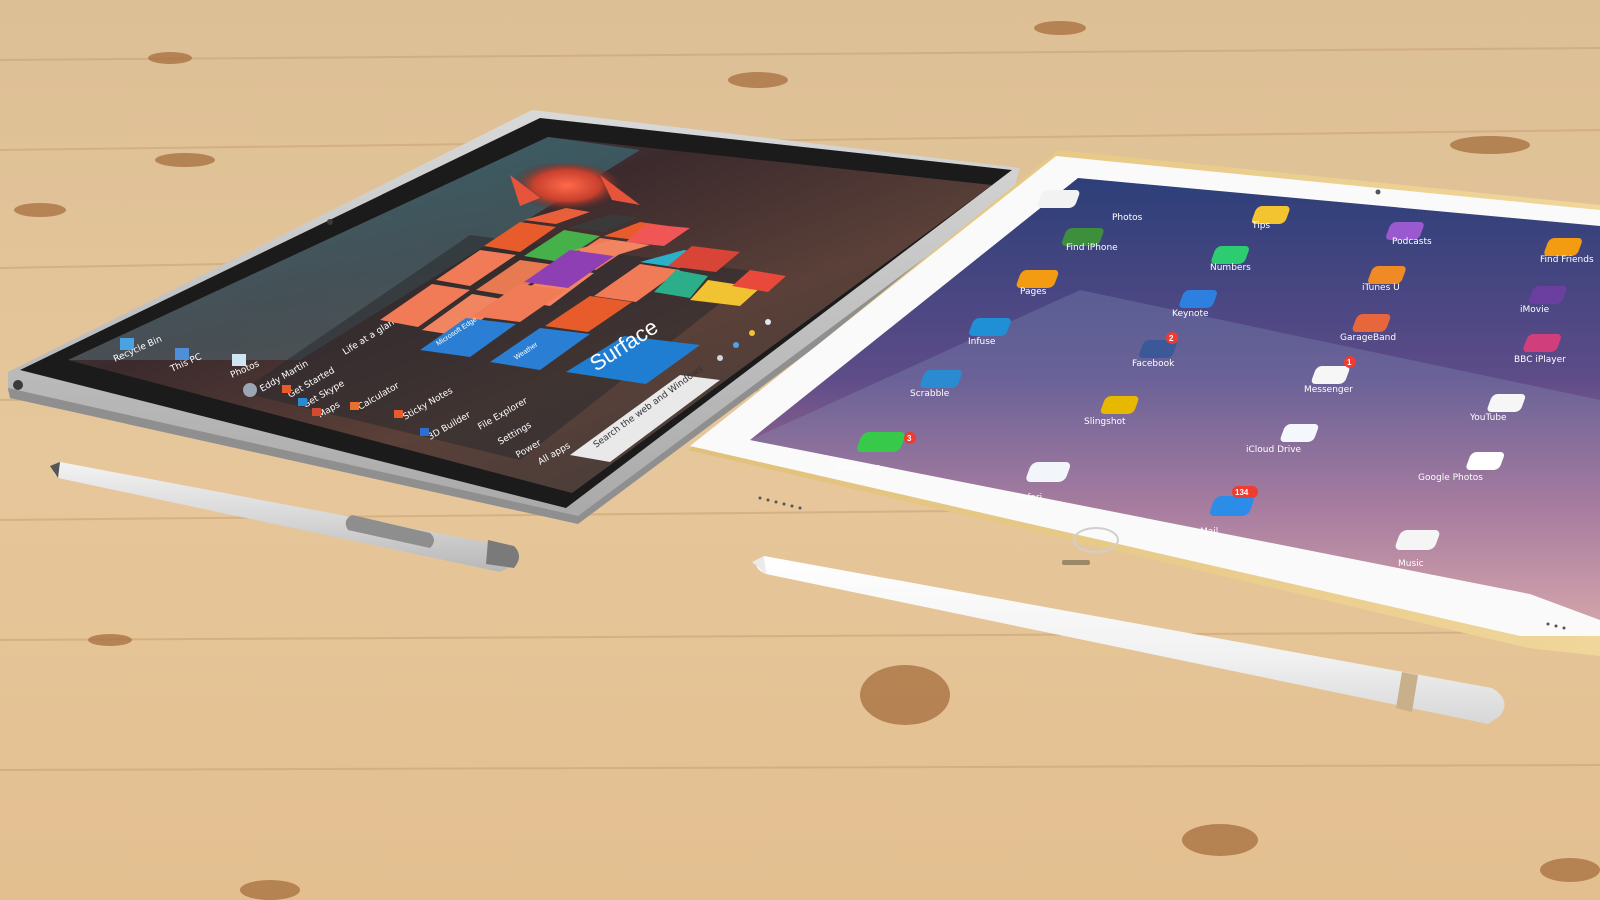  I want to click on svg-text: Safari, so click(1029, 498).